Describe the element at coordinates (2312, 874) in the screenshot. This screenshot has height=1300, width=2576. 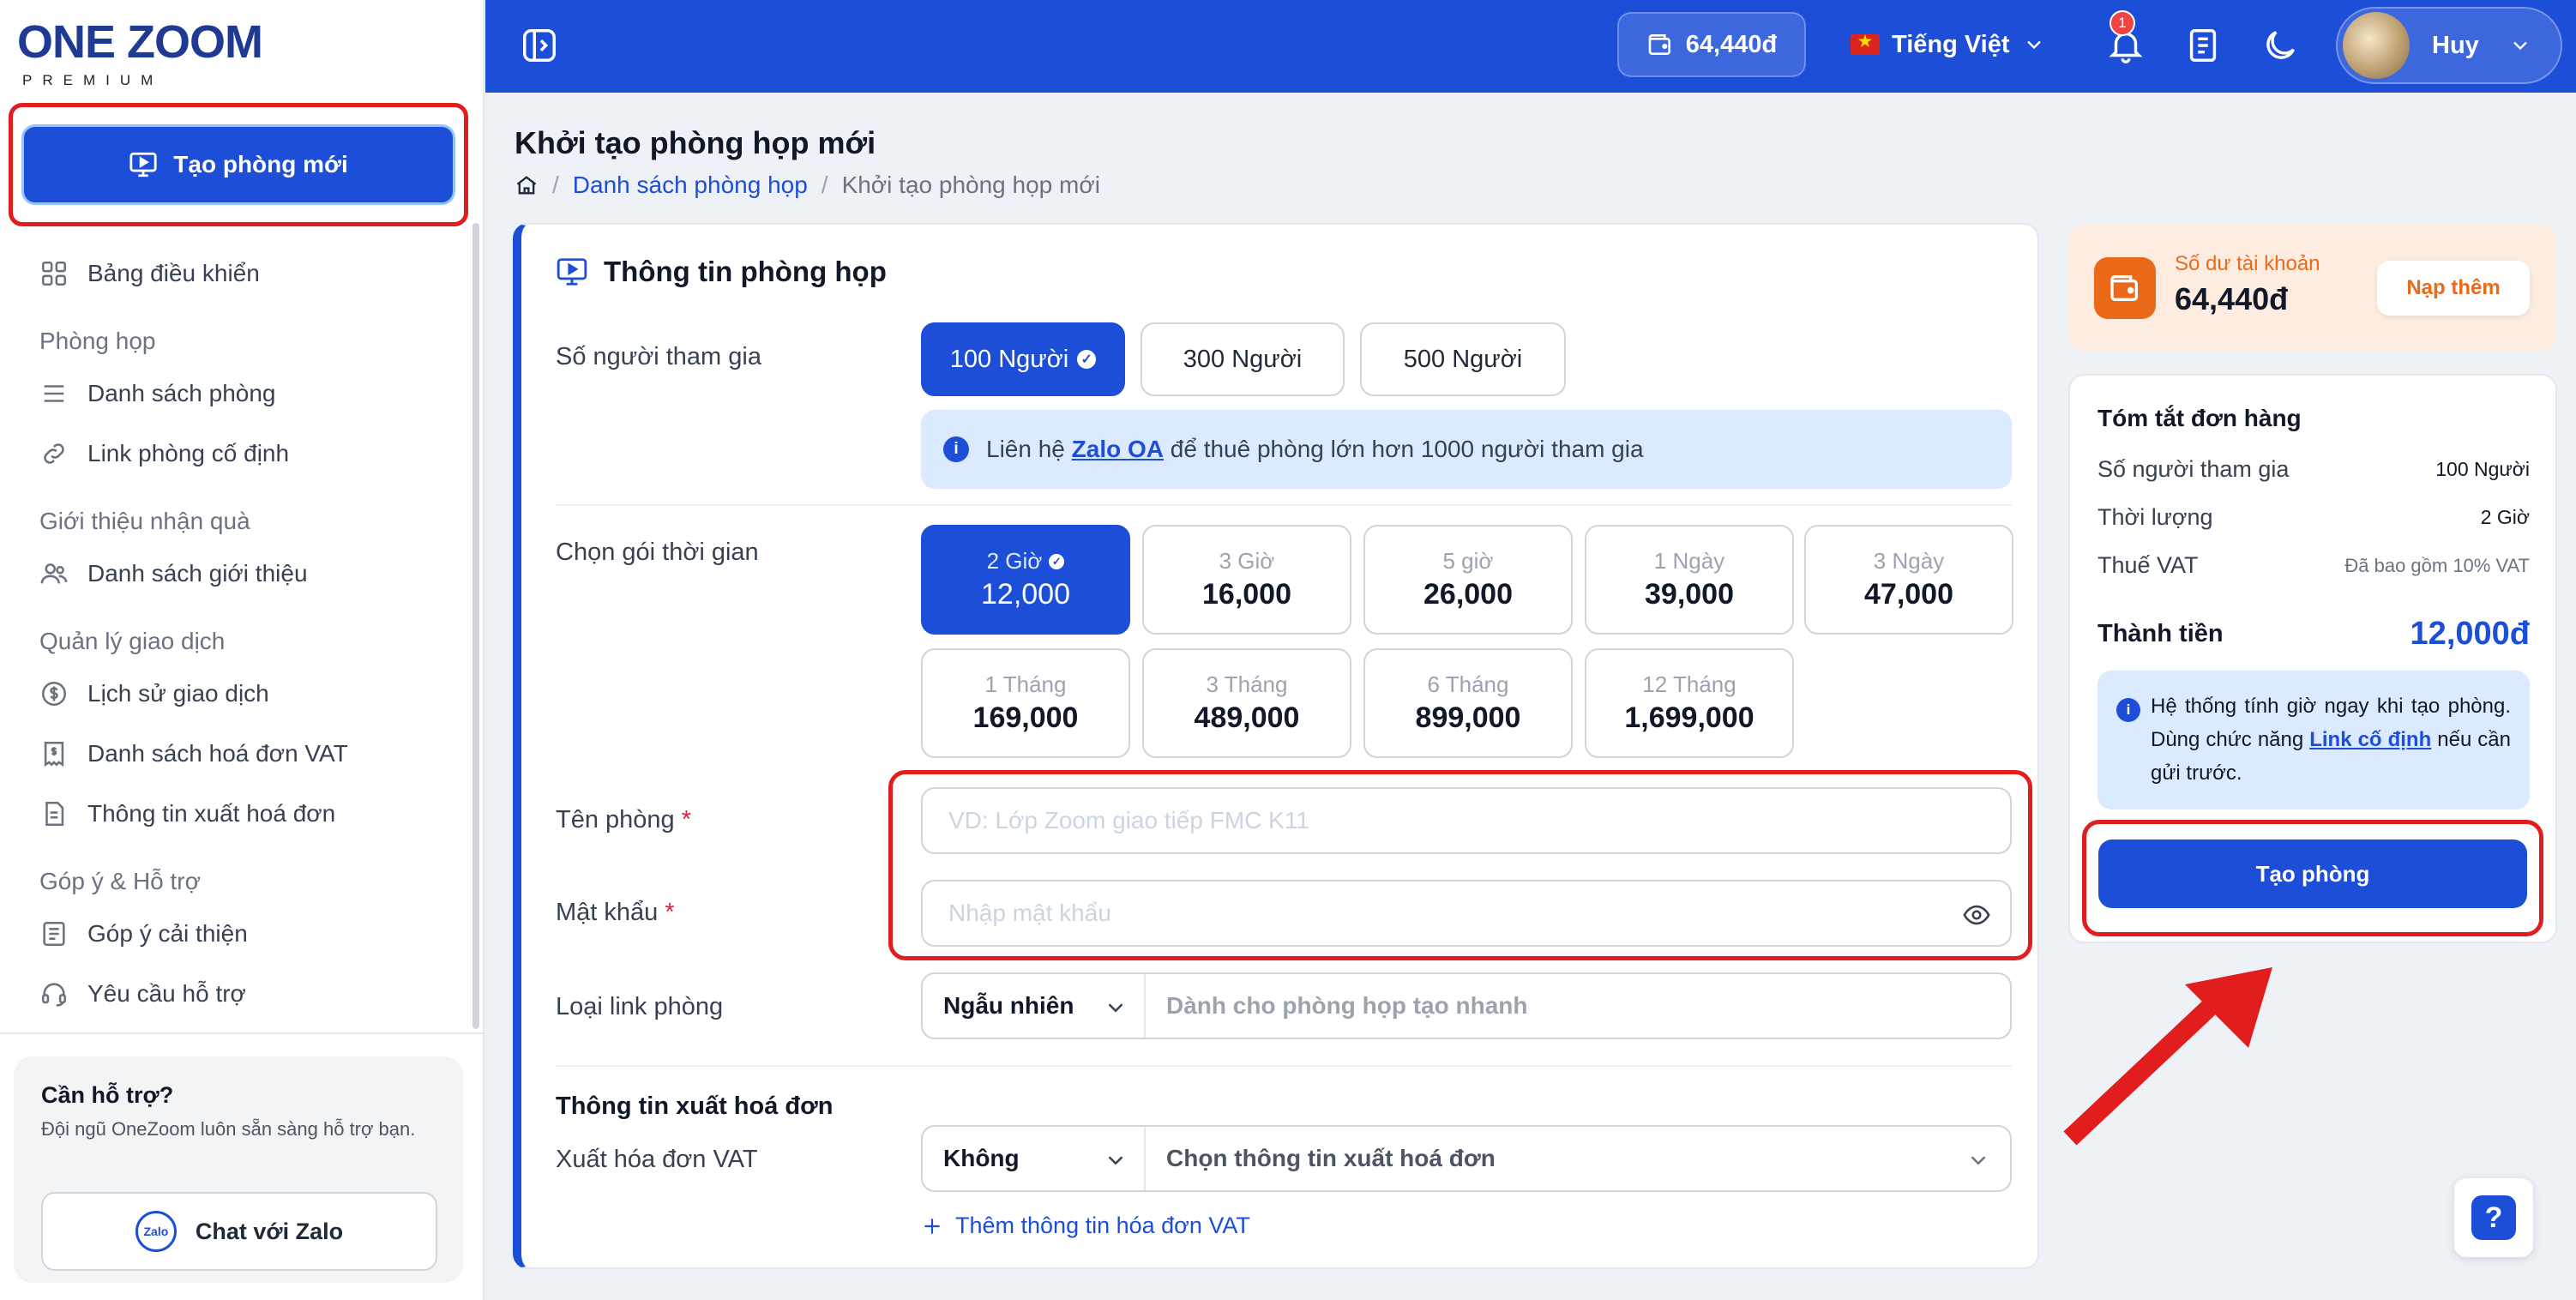
I see `create-room-button: Tạo phòng` at that location.